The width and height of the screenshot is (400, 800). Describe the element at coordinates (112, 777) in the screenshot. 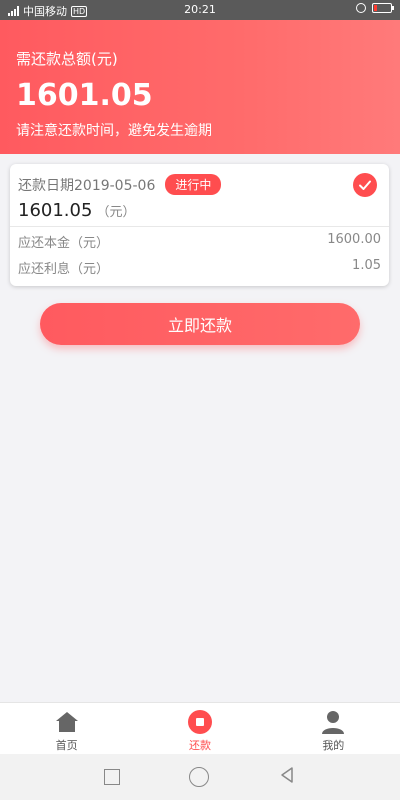

I see `recents-icon` at that location.